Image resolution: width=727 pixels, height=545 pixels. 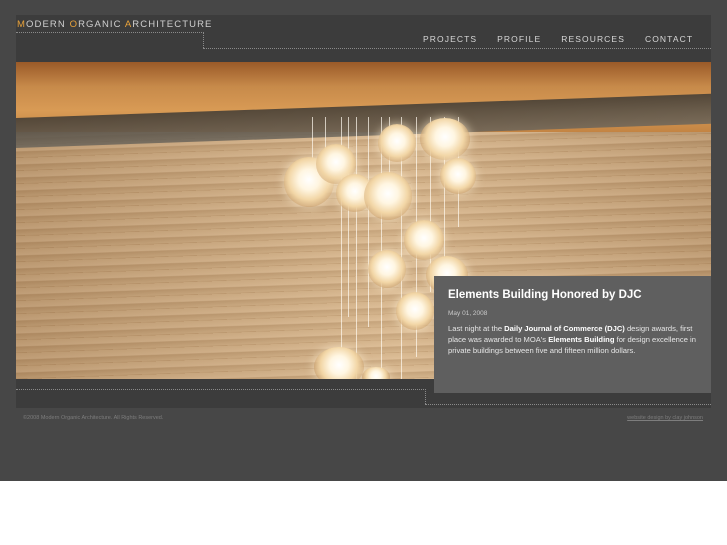 What do you see at coordinates (519, 39) in the screenshot?
I see `nav-profile: PROFILE` at bounding box center [519, 39].